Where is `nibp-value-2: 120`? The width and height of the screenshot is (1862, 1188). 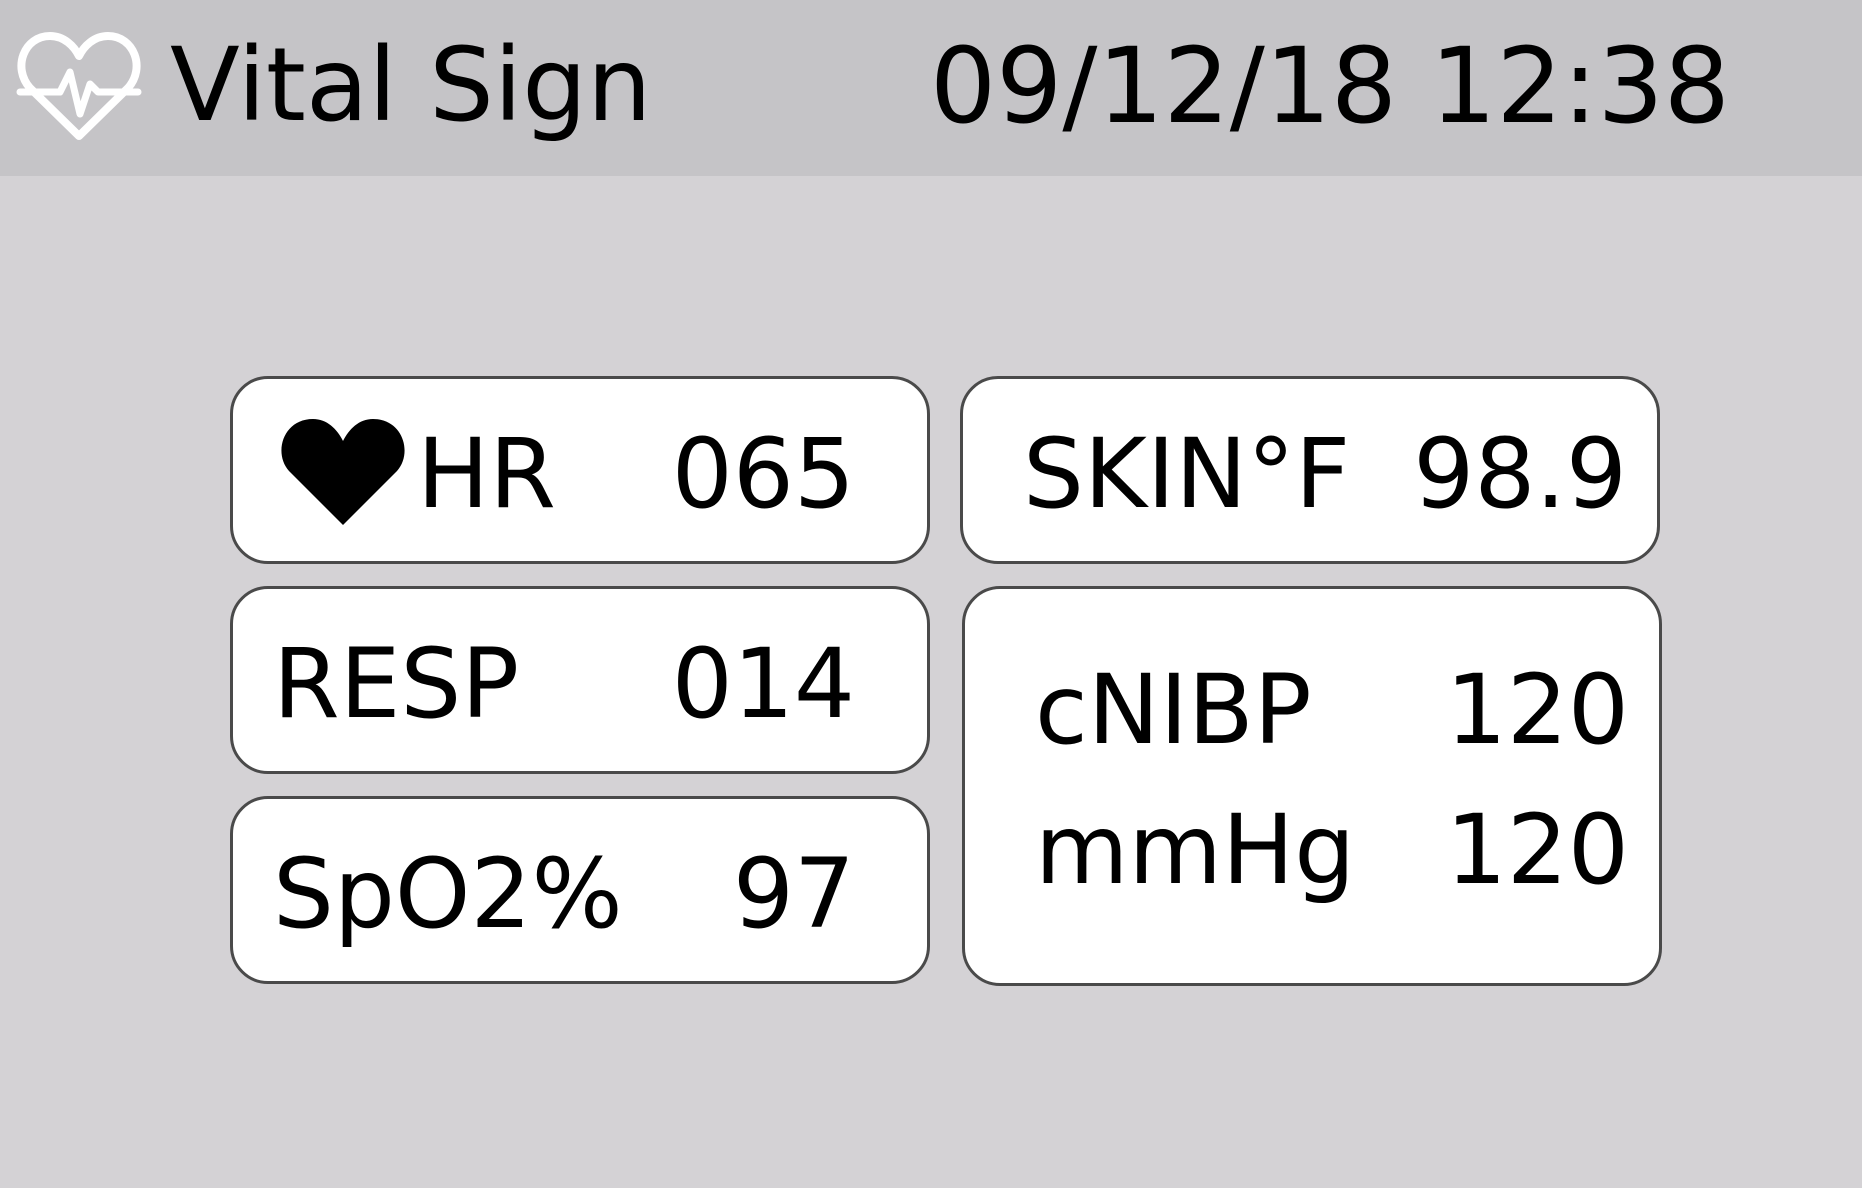 nibp-value-2: 120 is located at coordinates (1537, 850).